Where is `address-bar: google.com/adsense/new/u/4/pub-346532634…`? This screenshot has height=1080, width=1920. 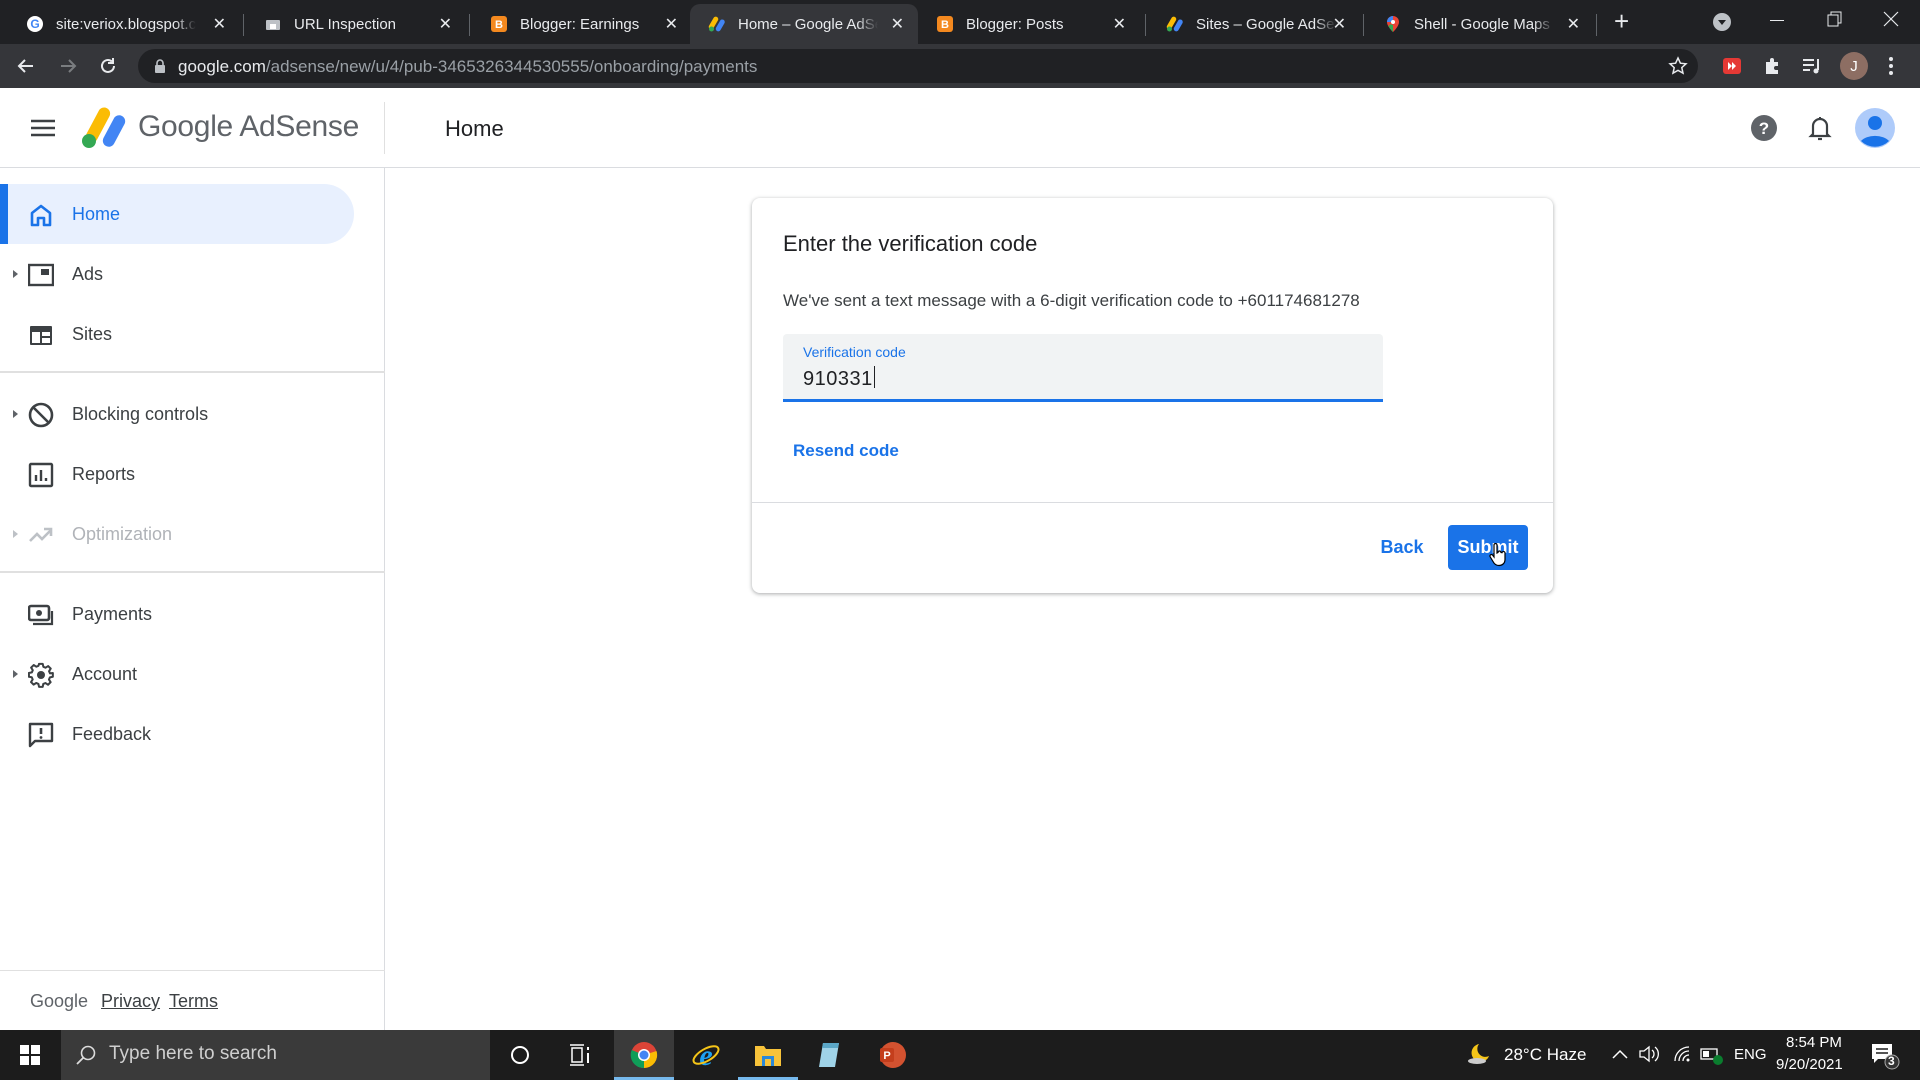
address-bar: google.com/adsense/new/u/4/pub-346532634… is located at coordinates (918, 66).